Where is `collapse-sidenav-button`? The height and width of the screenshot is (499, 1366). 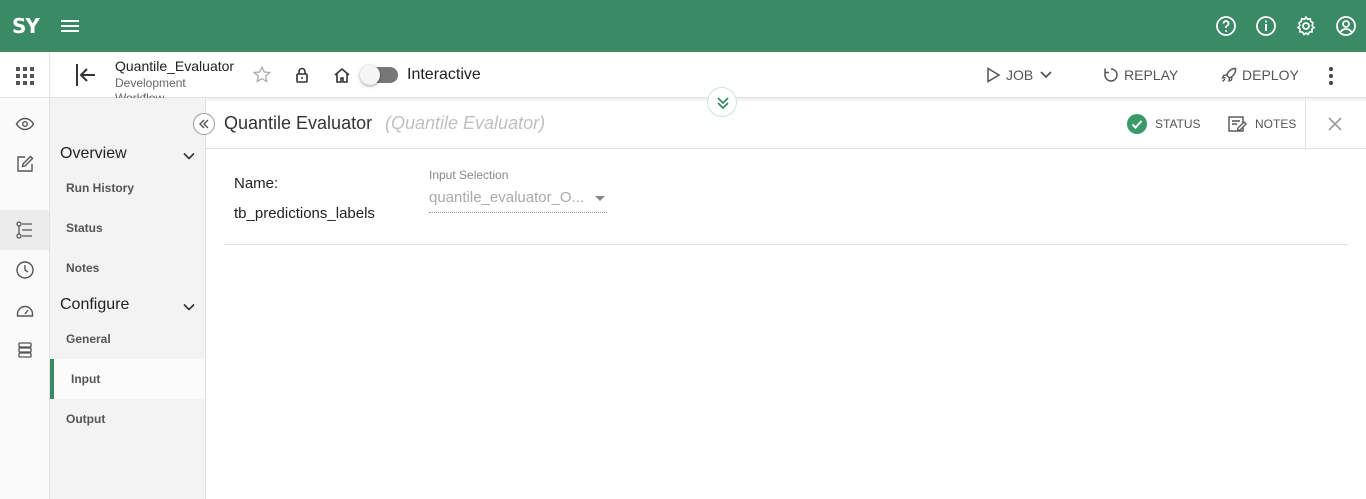 collapse-sidenav-button is located at coordinates (204, 124).